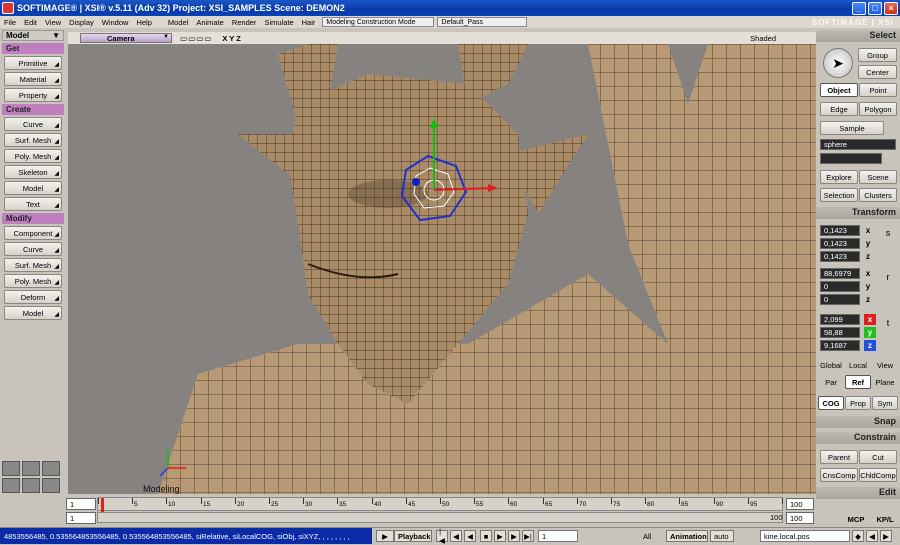  I want to click on snap-section-header: Snap, so click(858, 422).